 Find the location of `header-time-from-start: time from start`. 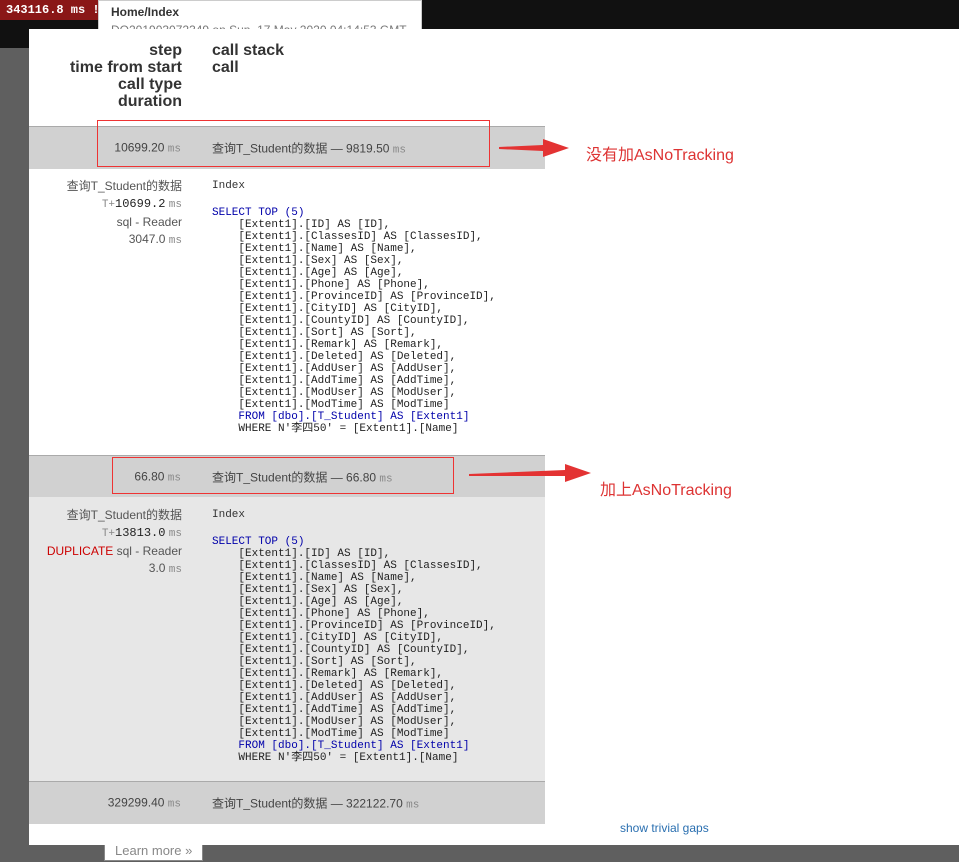

header-time-from-start: time from start is located at coordinates (125, 67).